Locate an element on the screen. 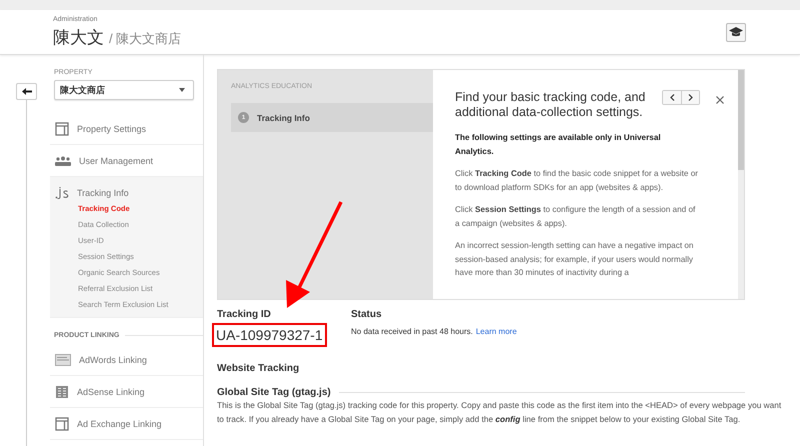 This screenshot has height=446, width=800. education-title: Find your basic tracking code, and additional data-collection settings. is located at coordinates (550, 105).